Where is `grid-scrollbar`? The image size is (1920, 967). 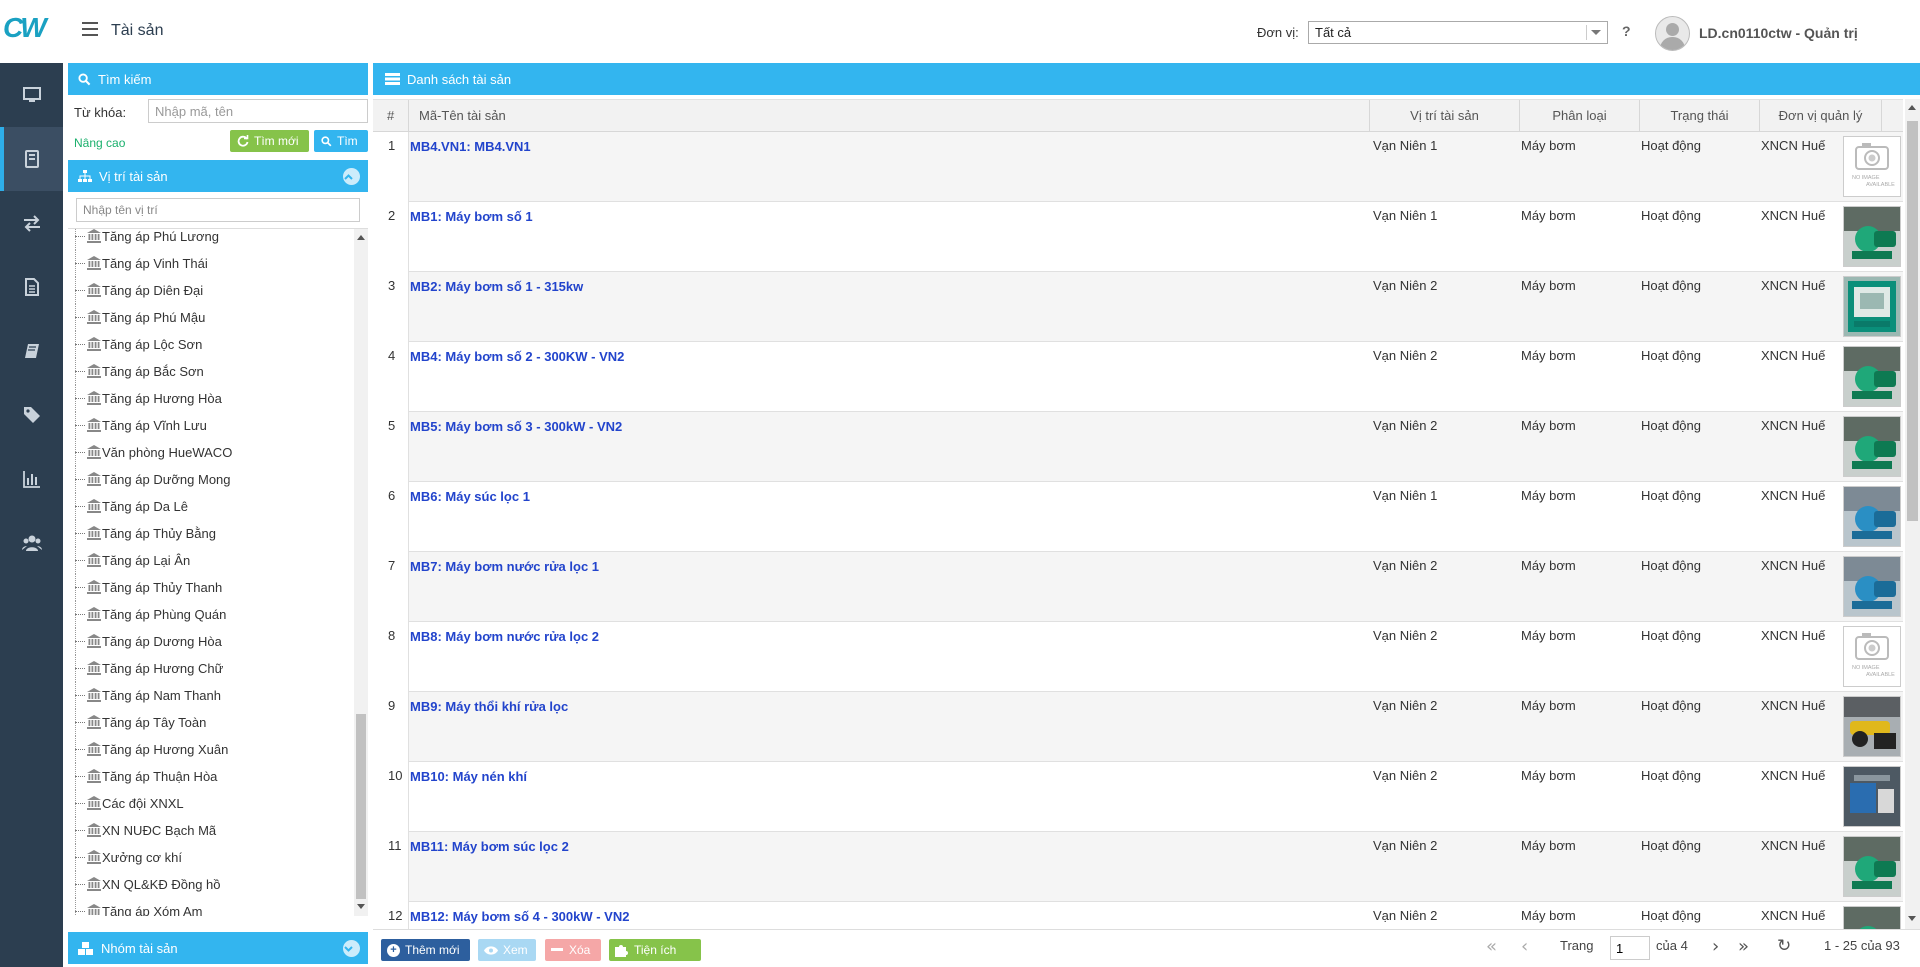 grid-scrollbar is located at coordinates (1912, 514).